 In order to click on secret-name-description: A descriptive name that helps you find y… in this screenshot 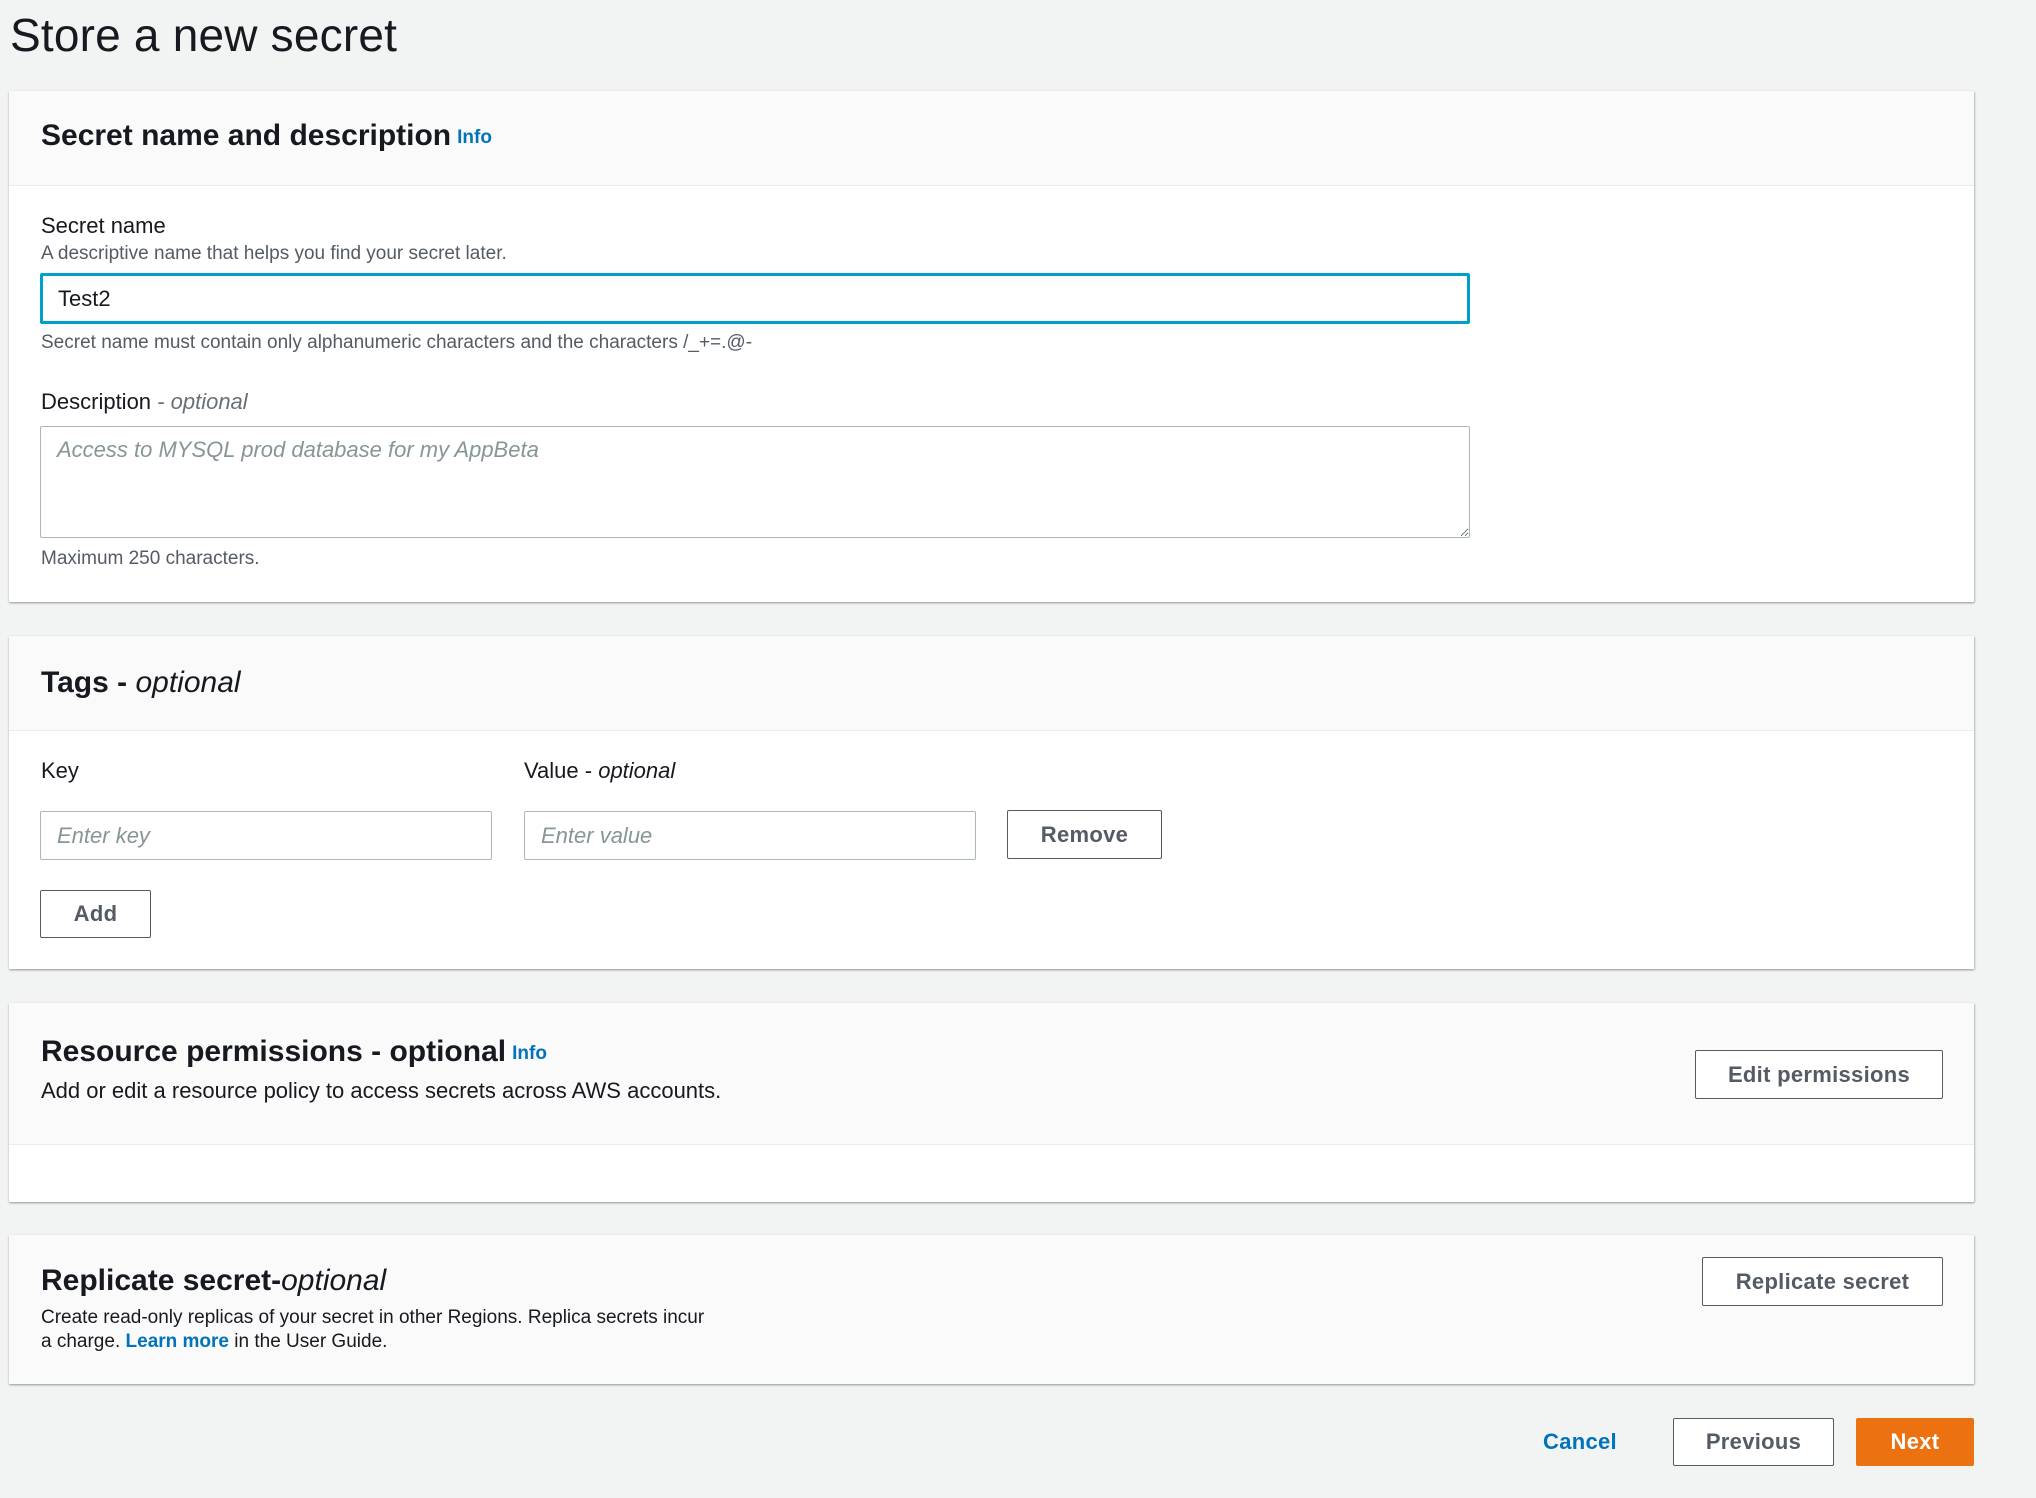, I will do `click(274, 253)`.